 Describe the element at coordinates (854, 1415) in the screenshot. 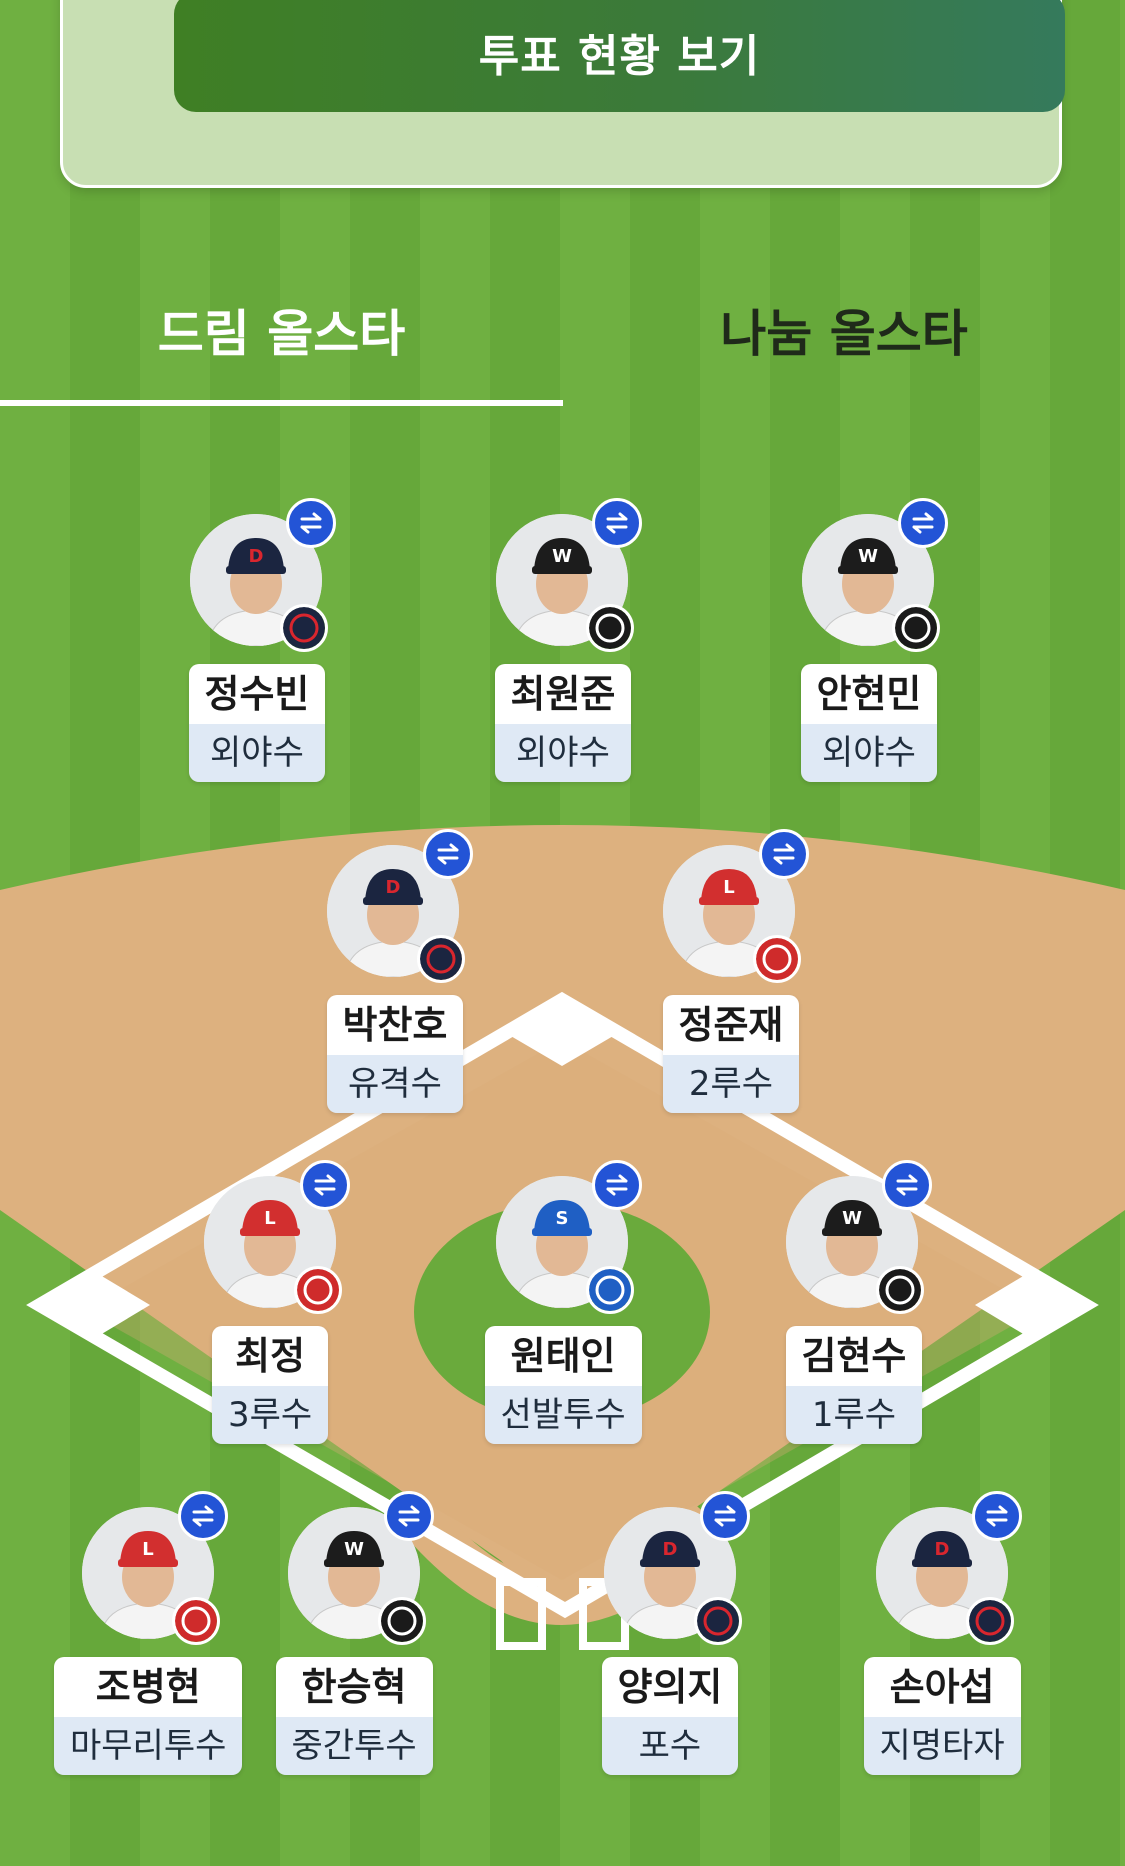

I see `player-position: 1루수` at that location.